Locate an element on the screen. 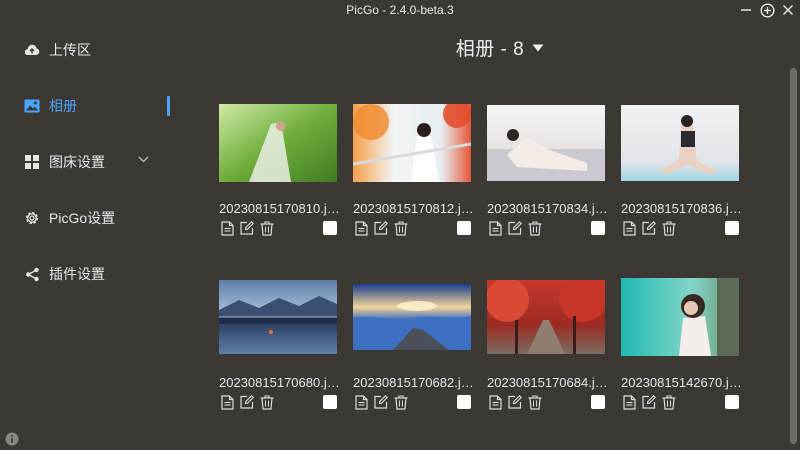 This screenshot has width=800, height=450. chevron-down-icon is located at coordinates (143, 159).